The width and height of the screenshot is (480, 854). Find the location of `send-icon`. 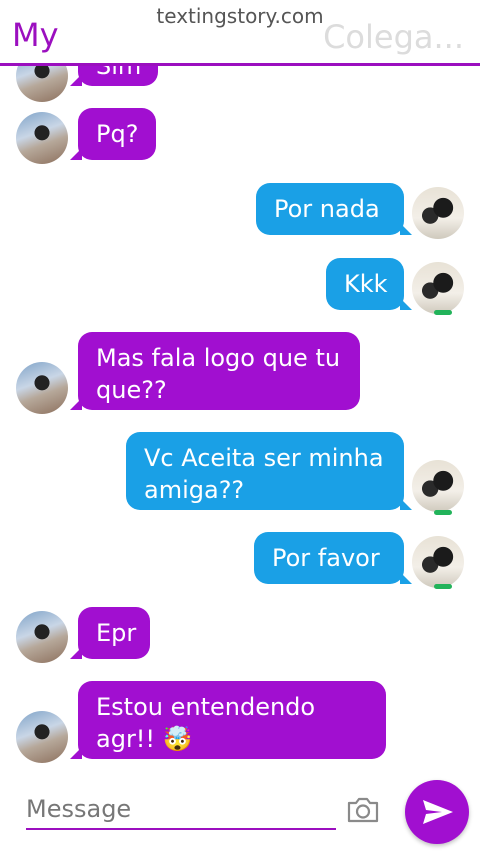

send-icon is located at coordinates (438, 812).